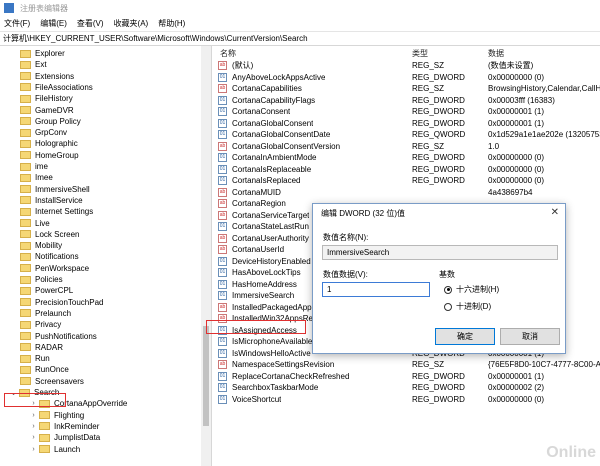 The width and height of the screenshot is (600, 466). I want to click on tree-item-policies: Policies, so click(41, 279).